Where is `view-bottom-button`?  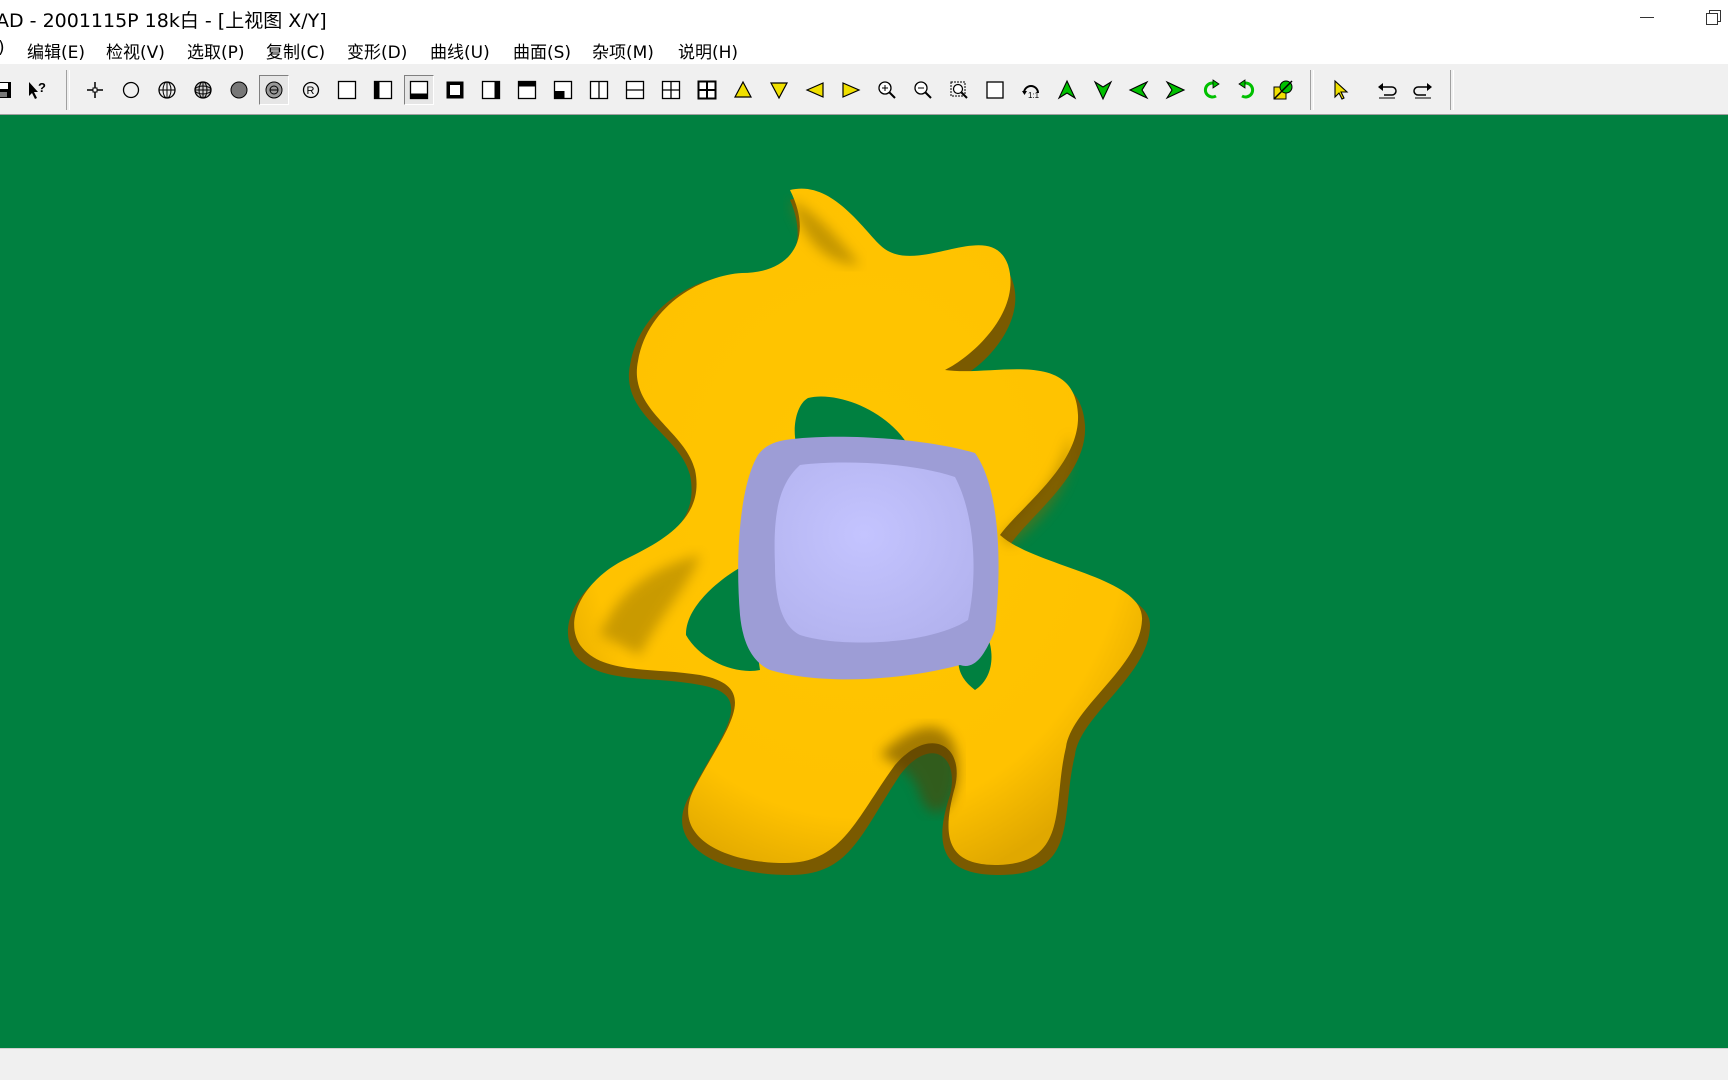 view-bottom-button is located at coordinates (419, 90).